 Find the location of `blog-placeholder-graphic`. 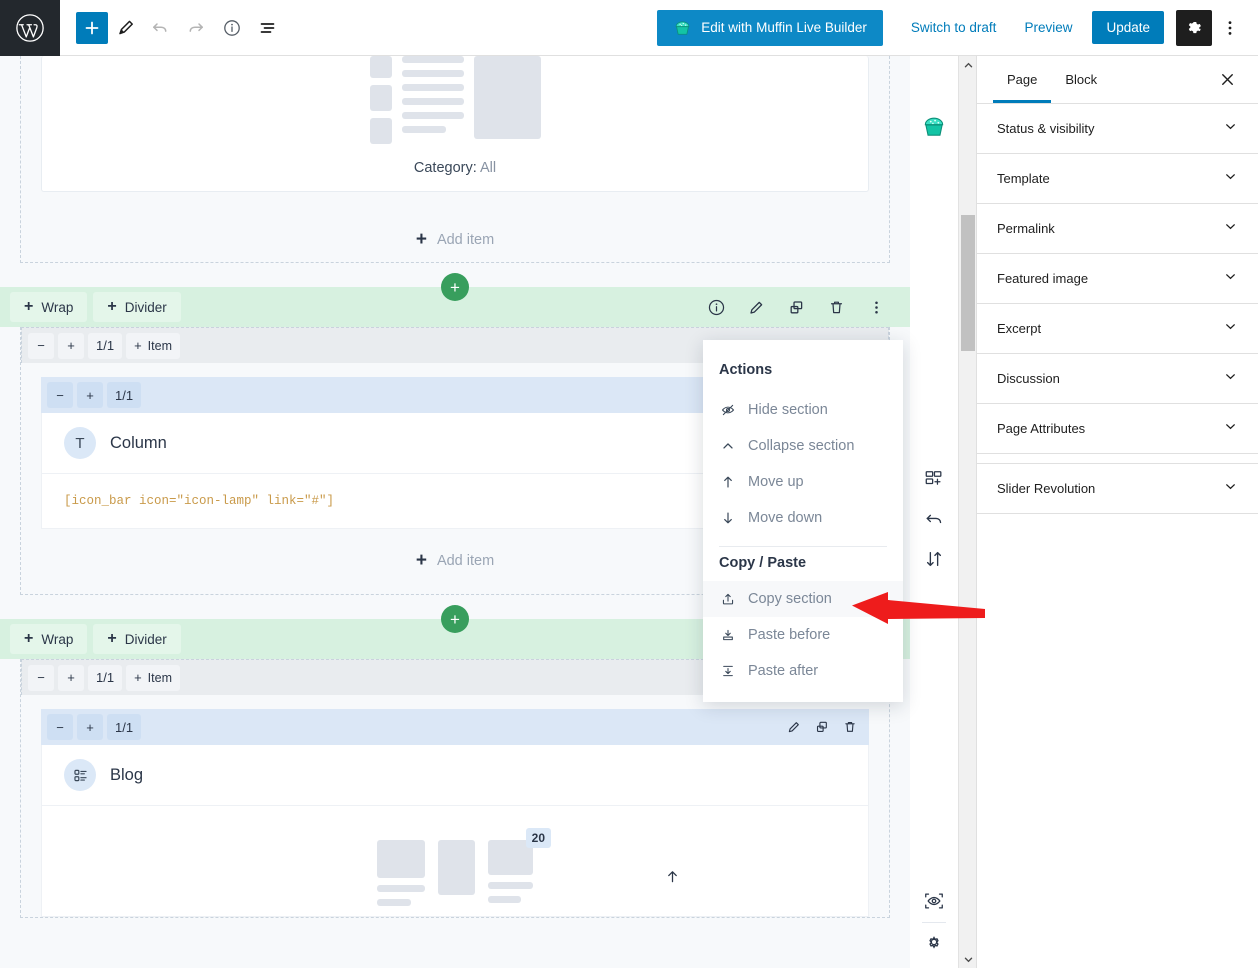

blog-placeholder-graphic is located at coordinates (455, 100).